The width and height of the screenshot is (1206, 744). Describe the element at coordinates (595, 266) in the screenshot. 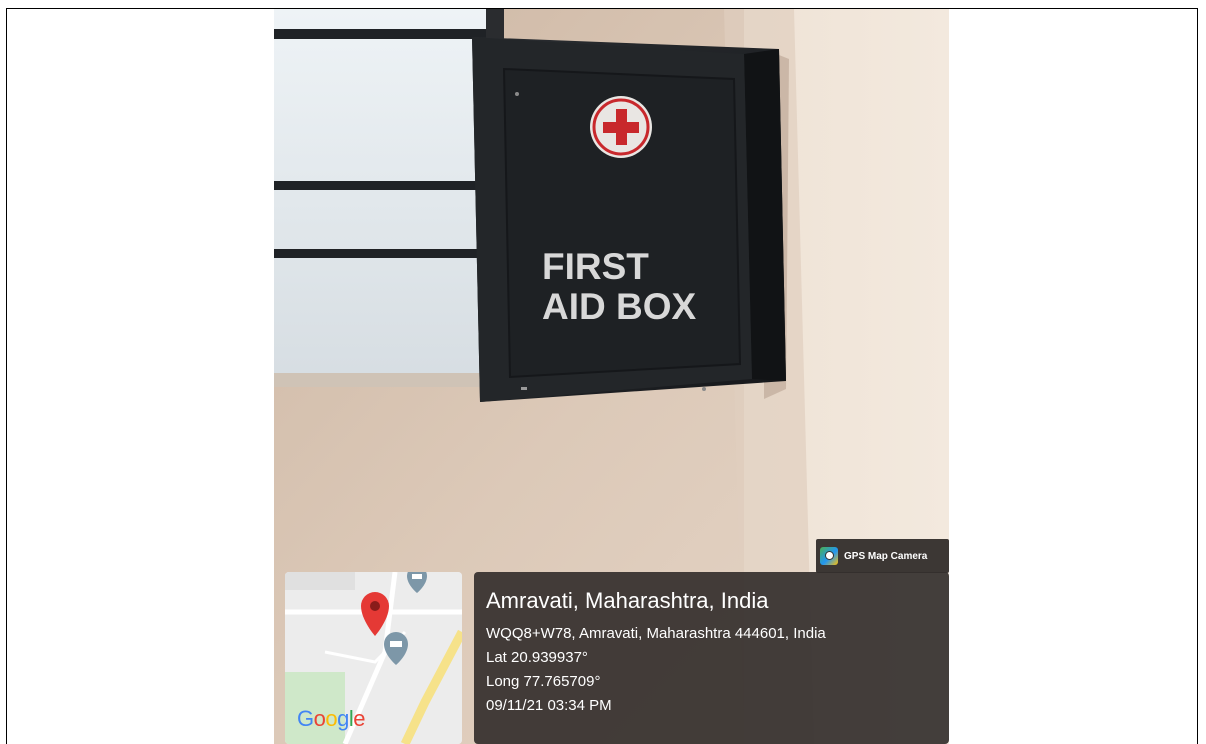

I see `sign-line-1: FIRST` at that location.